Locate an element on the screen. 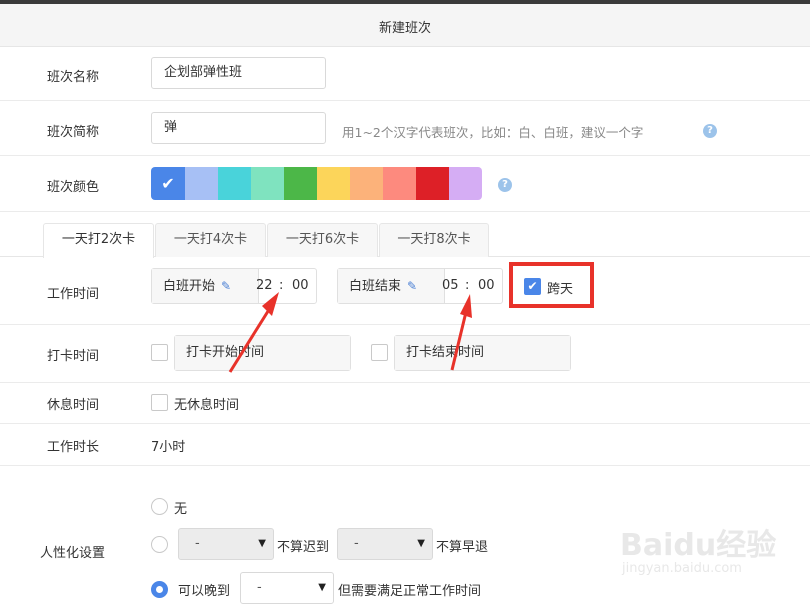  arrow-head-right is located at coordinates (466, 306).